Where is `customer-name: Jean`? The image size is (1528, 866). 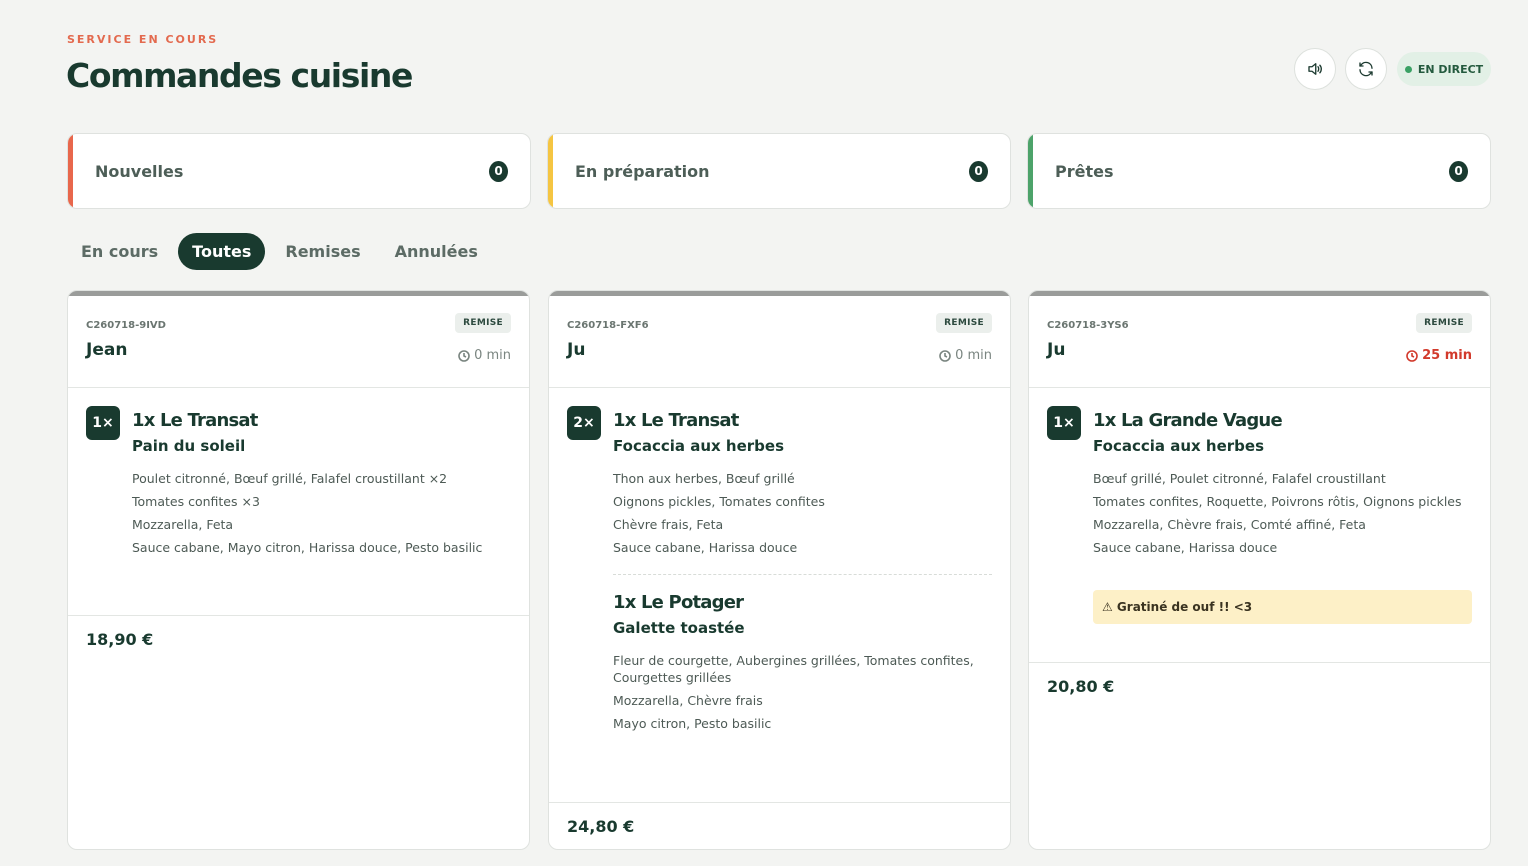
customer-name: Jean is located at coordinates (107, 350).